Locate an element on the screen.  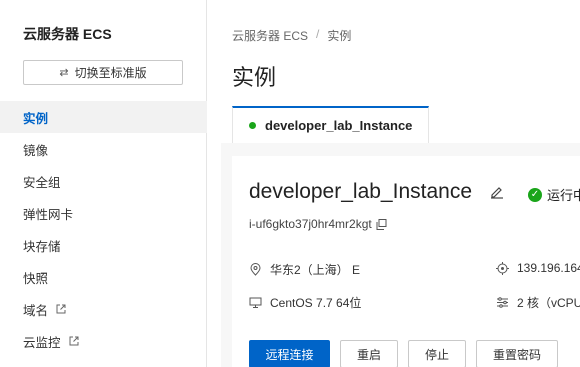
region-info: 华东2（上海） E is located at coordinates (304, 269).